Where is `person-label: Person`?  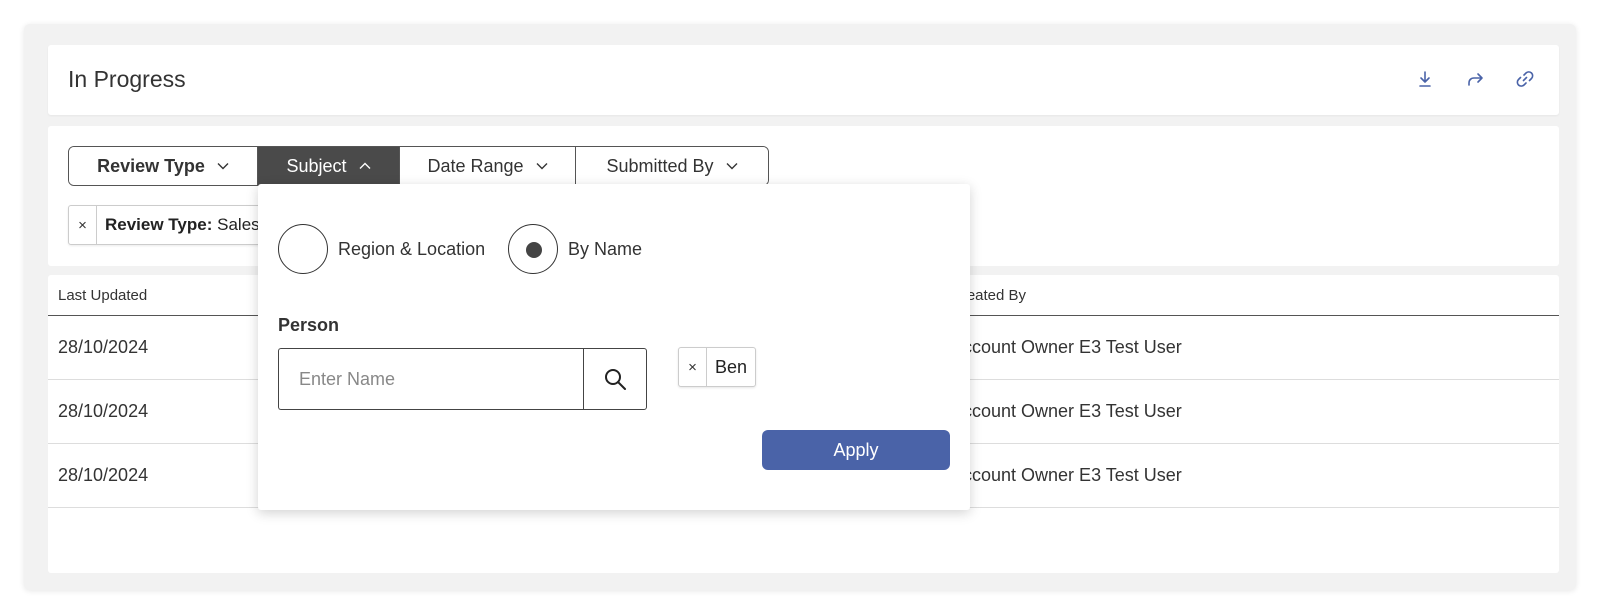 person-label: Person is located at coordinates (309, 325).